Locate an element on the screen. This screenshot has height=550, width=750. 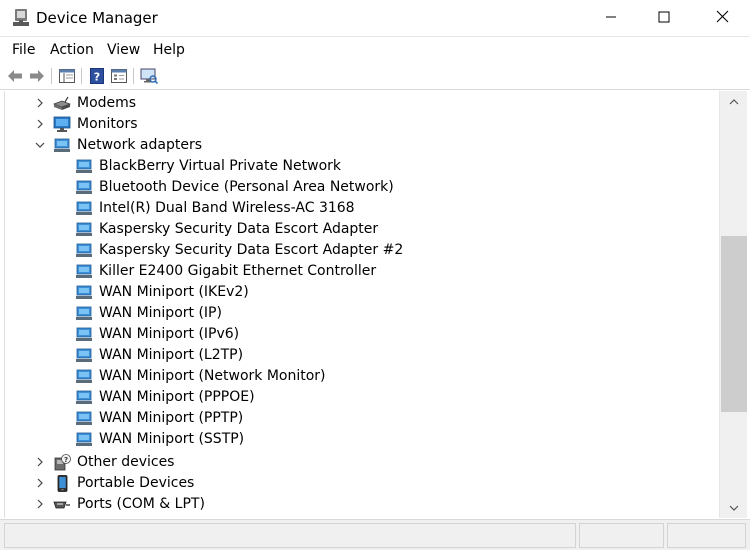
tree-category-other-devices: ? Other devices is located at coordinates (361, 462).